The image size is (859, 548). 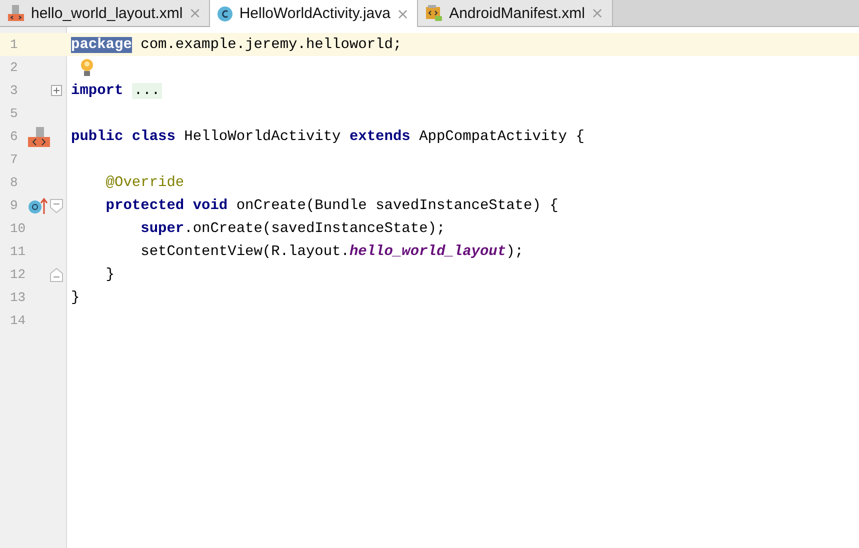 I want to click on tab-label: HelloWorldActivity.java, so click(x=314, y=13).